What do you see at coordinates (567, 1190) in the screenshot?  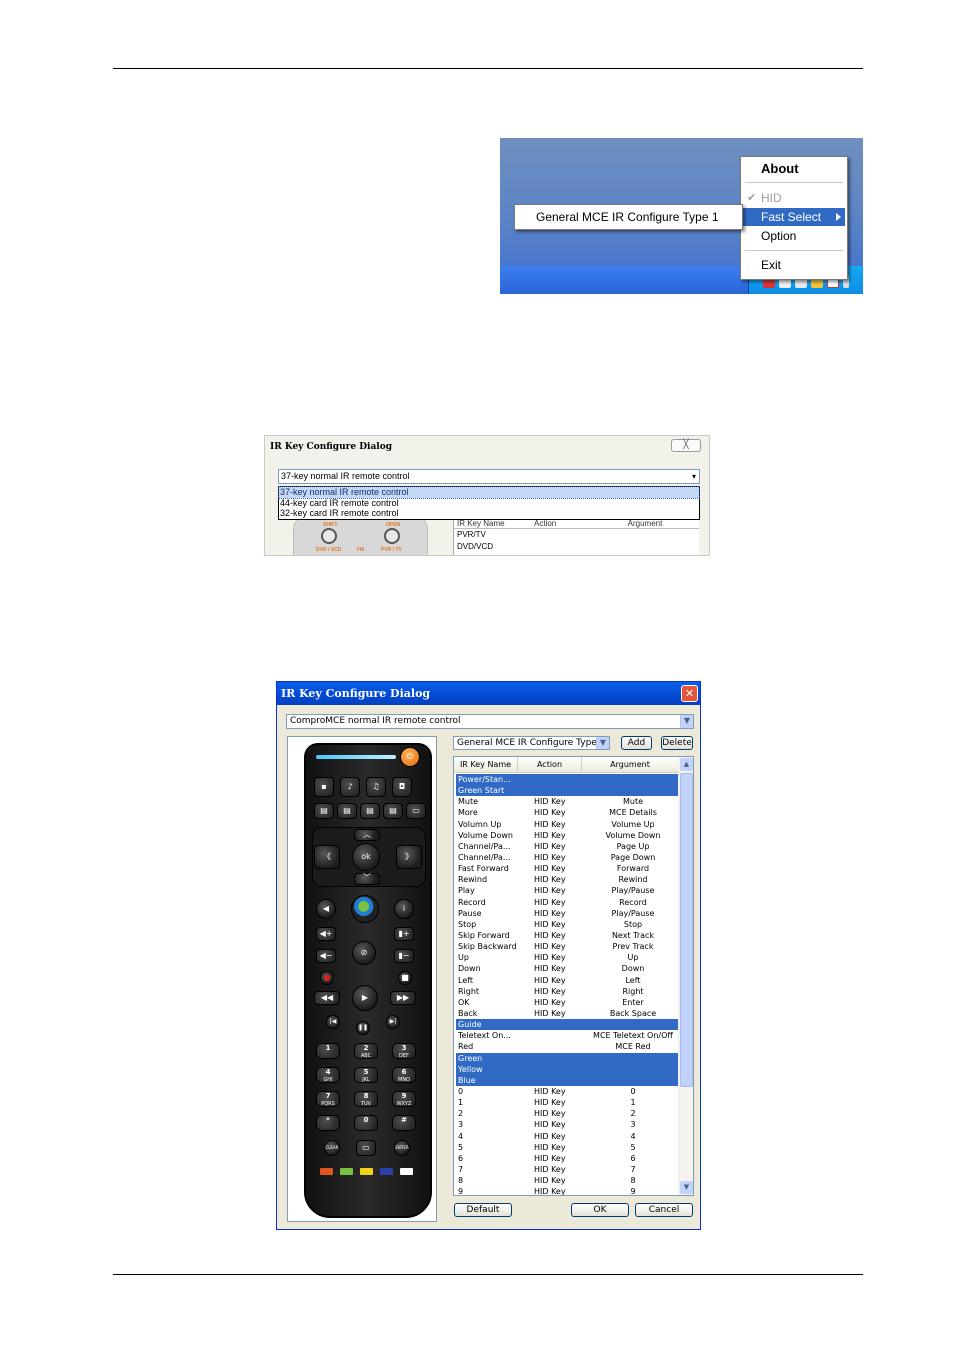 I see `table-row: 9 HID Key 9` at bounding box center [567, 1190].